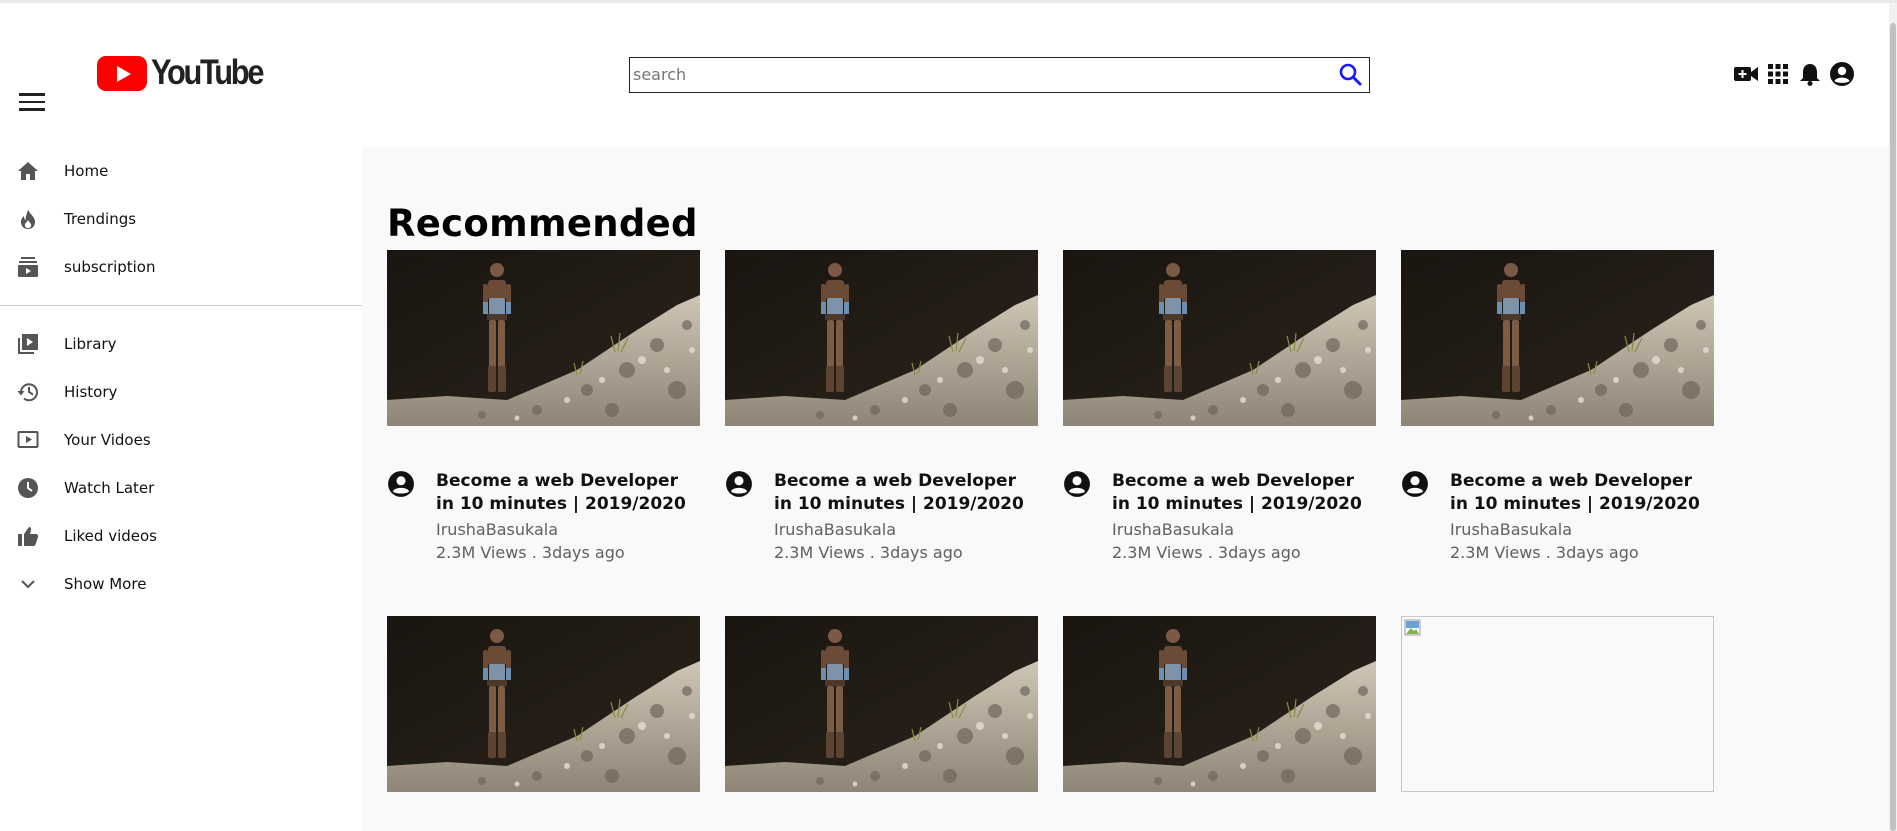 The width and height of the screenshot is (1897, 831). What do you see at coordinates (32, 103) in the screenshot?
I see `menu-icon` at bounding box center [32, 103].